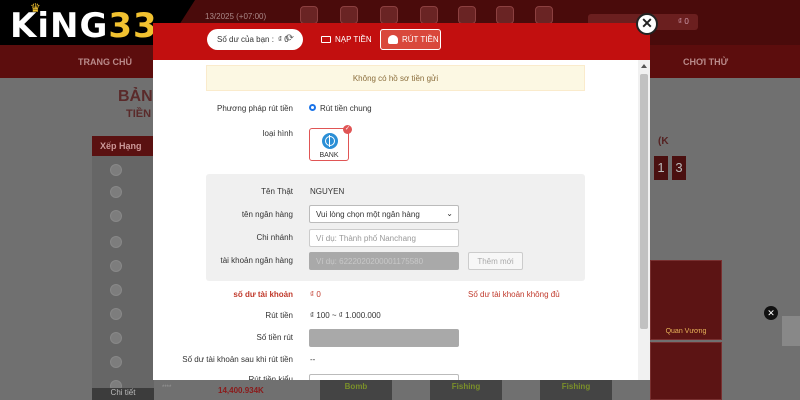  What do you see at coordinates (135, 96) in the screenshot?
I see `page-title: BẢN` at bounding box center [135, 96].